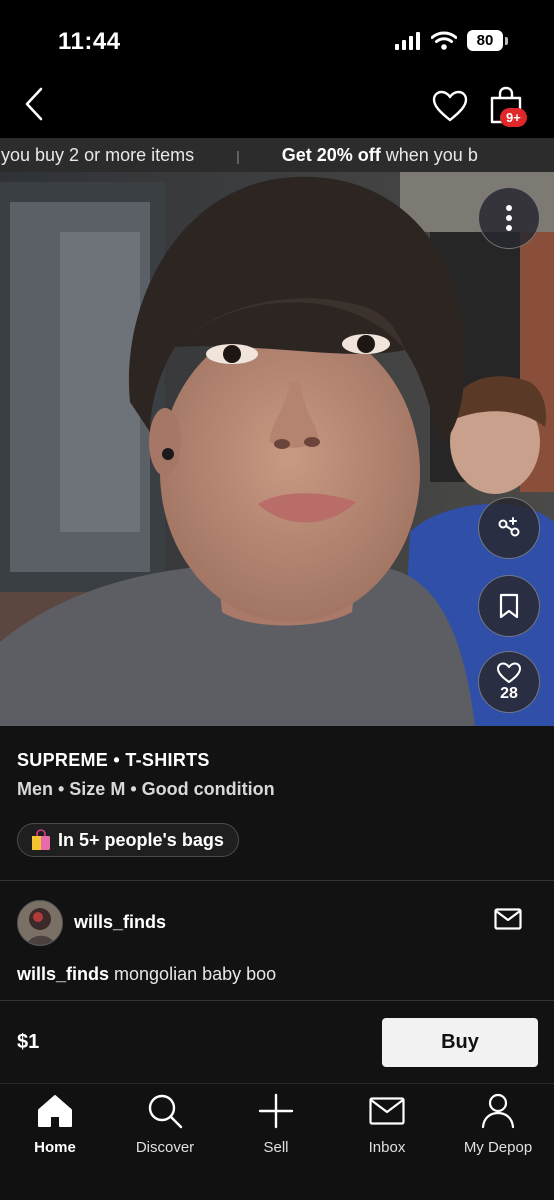 The image size is (554, 1200). What do you see at coordinates (506, 40) in the screenshot?
I see `battery-cap` at bounding box center [506, 40].